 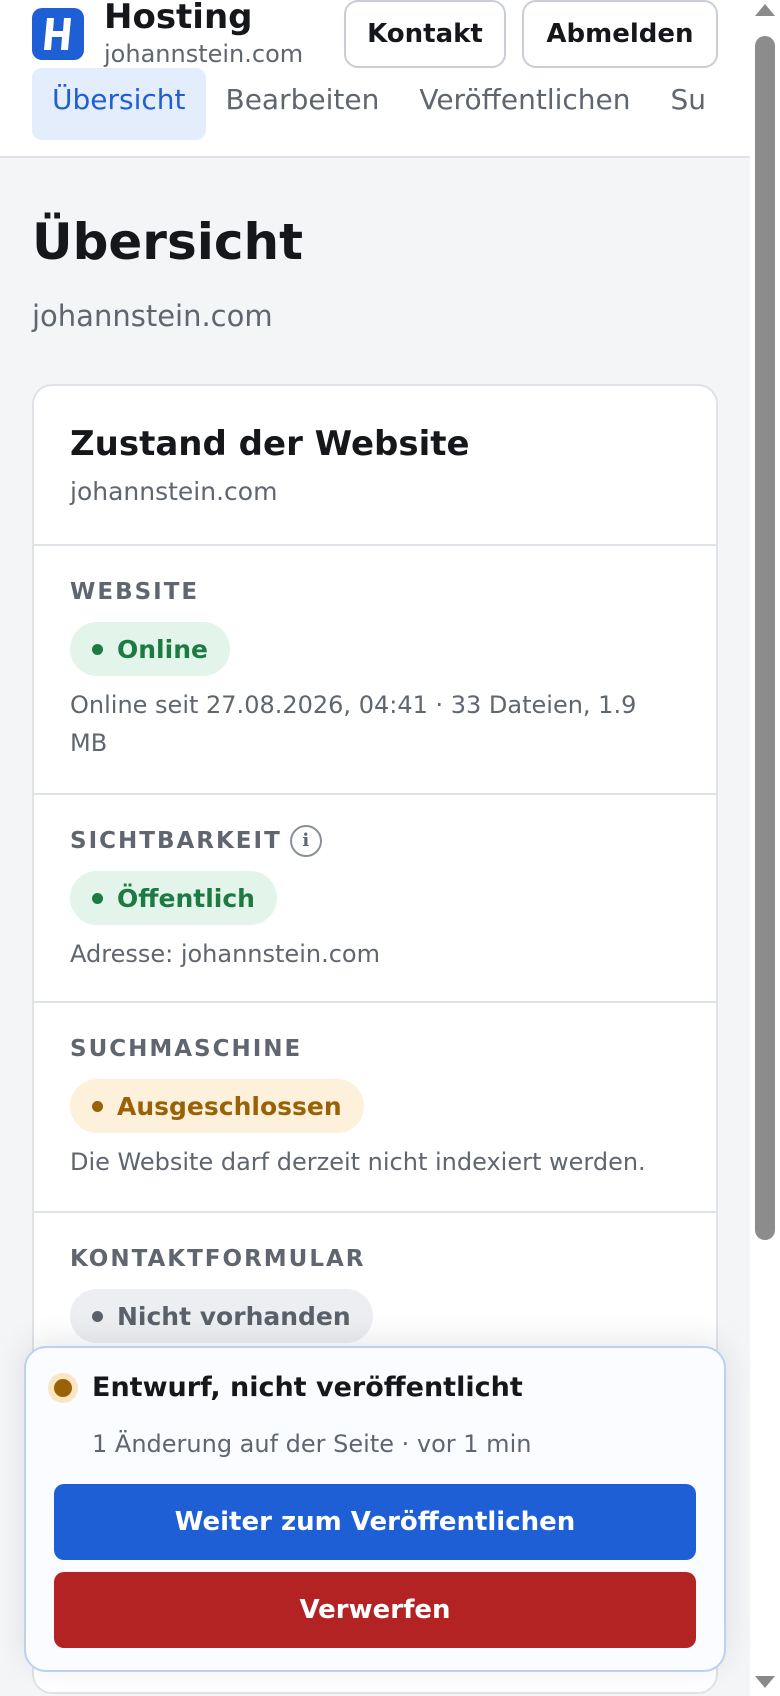 What do you see at coordinates (765, 10) in the screenshot?
I see `scroll-up-arrow-icon` at bounding box center [765, 10].